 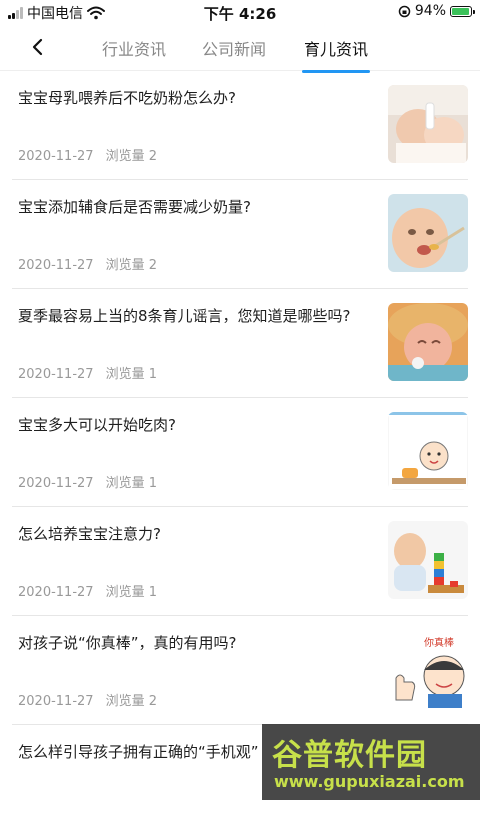 I want to click on tab-company-news: 公司新闻, so click(x=234, y=48).